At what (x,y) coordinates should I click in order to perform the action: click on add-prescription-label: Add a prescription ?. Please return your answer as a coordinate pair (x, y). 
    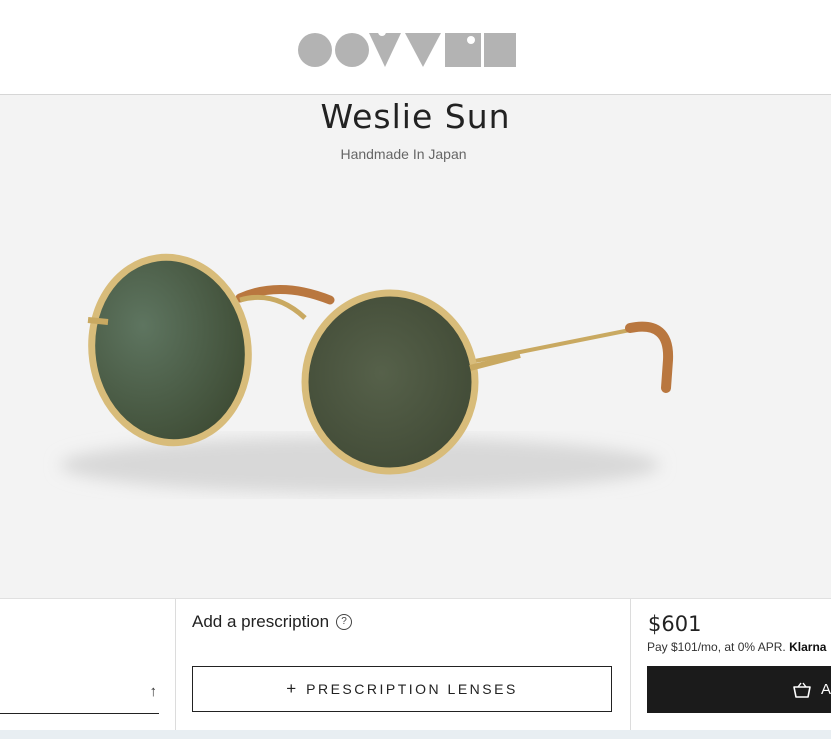
    Looking at the image, I should click on (272, 622).